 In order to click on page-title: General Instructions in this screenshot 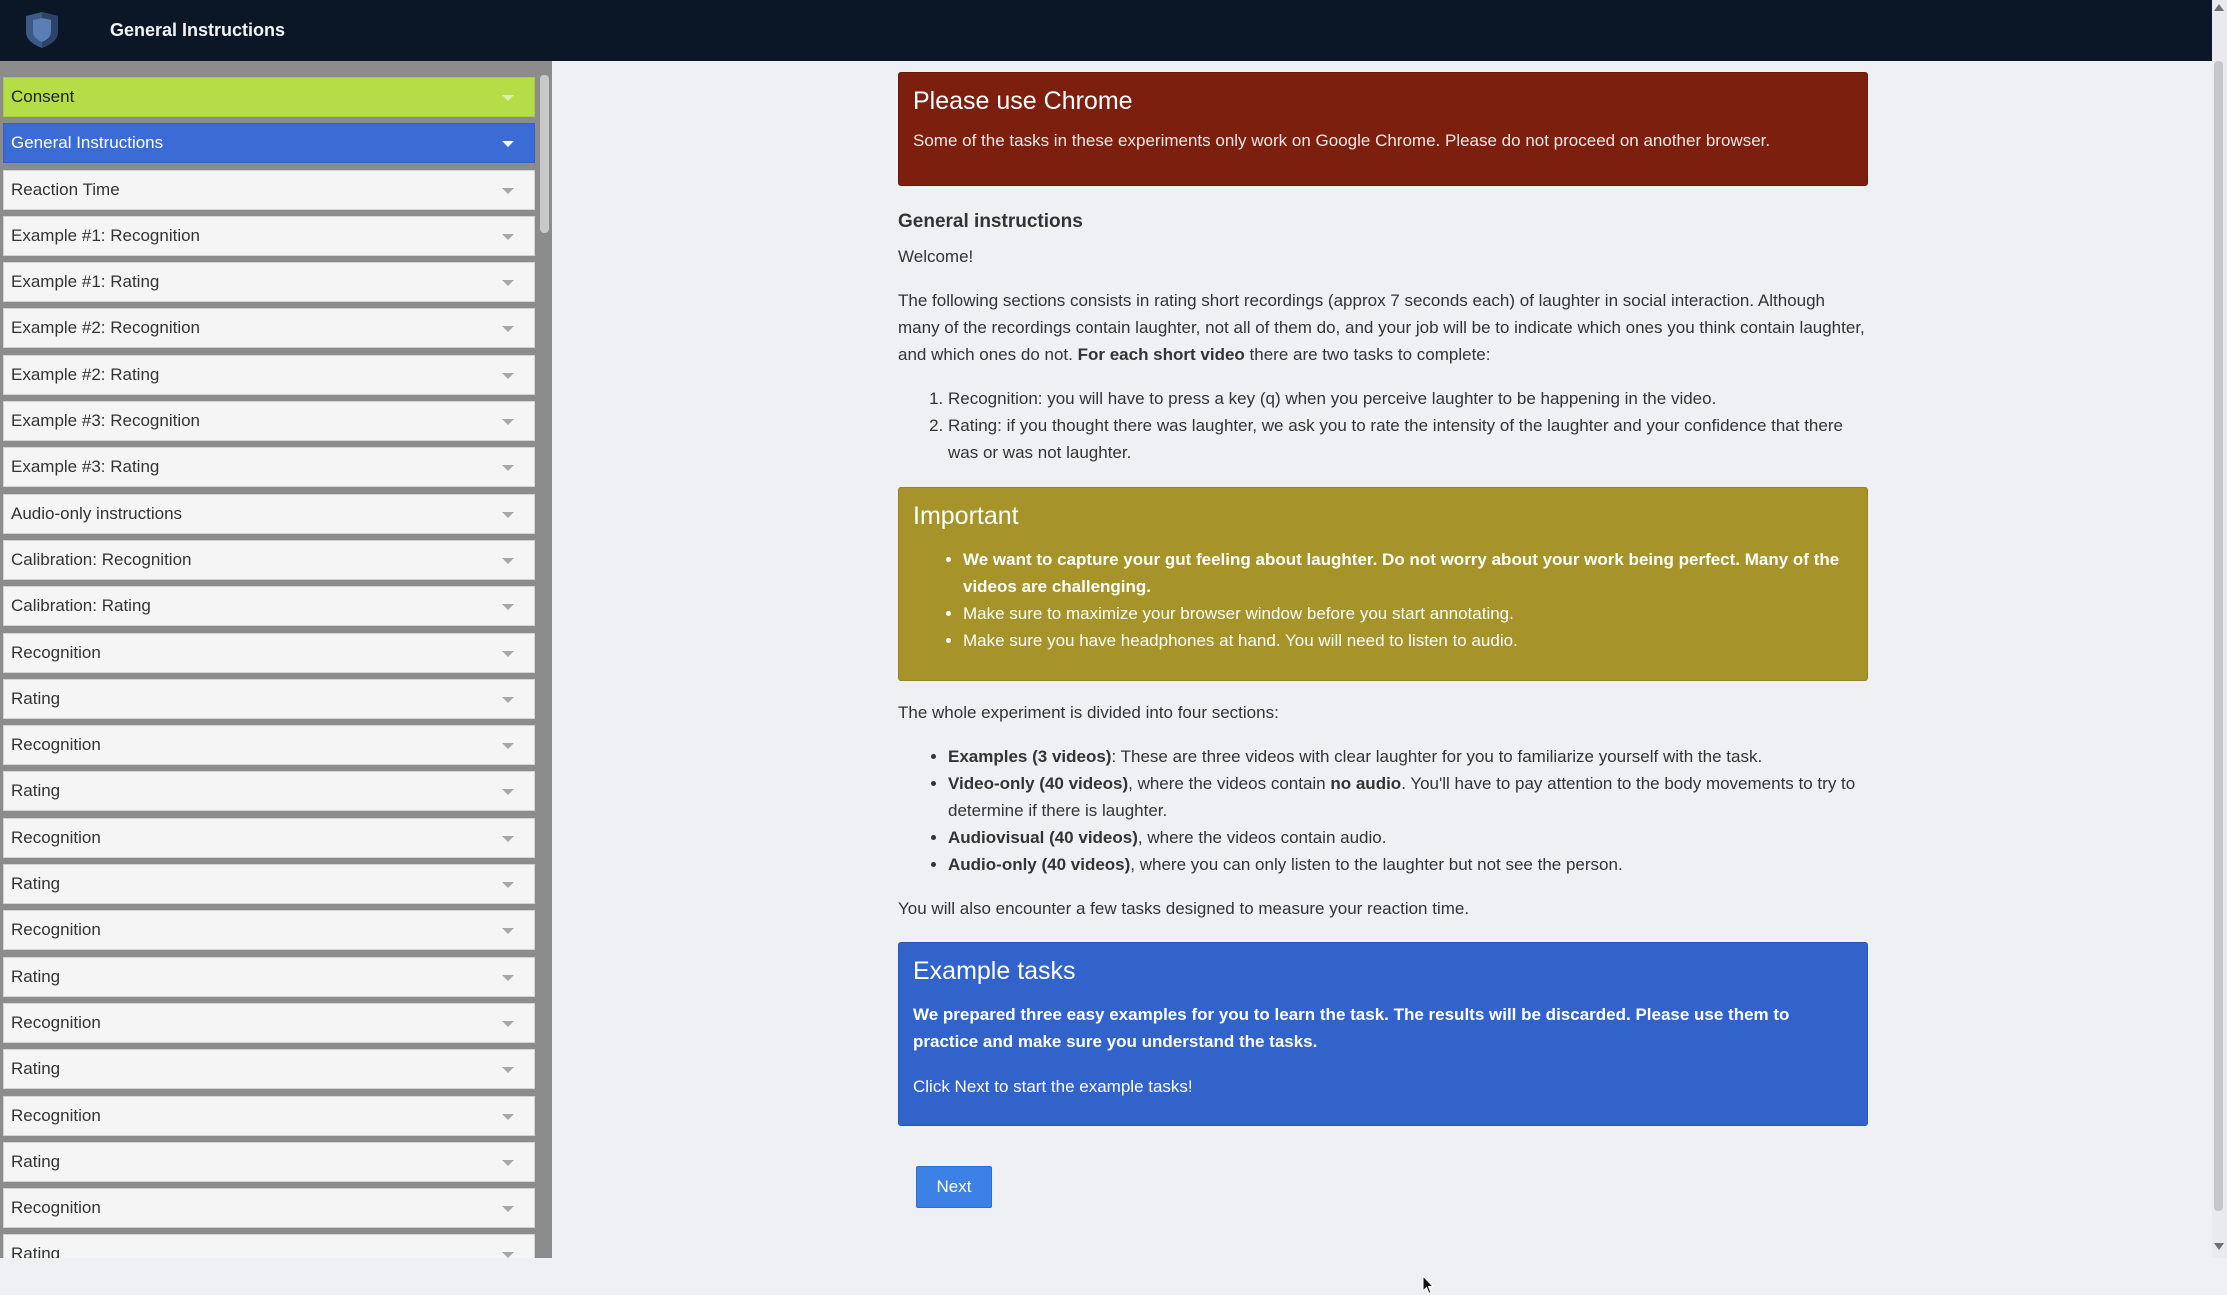, I will do `click(198, 30)`.